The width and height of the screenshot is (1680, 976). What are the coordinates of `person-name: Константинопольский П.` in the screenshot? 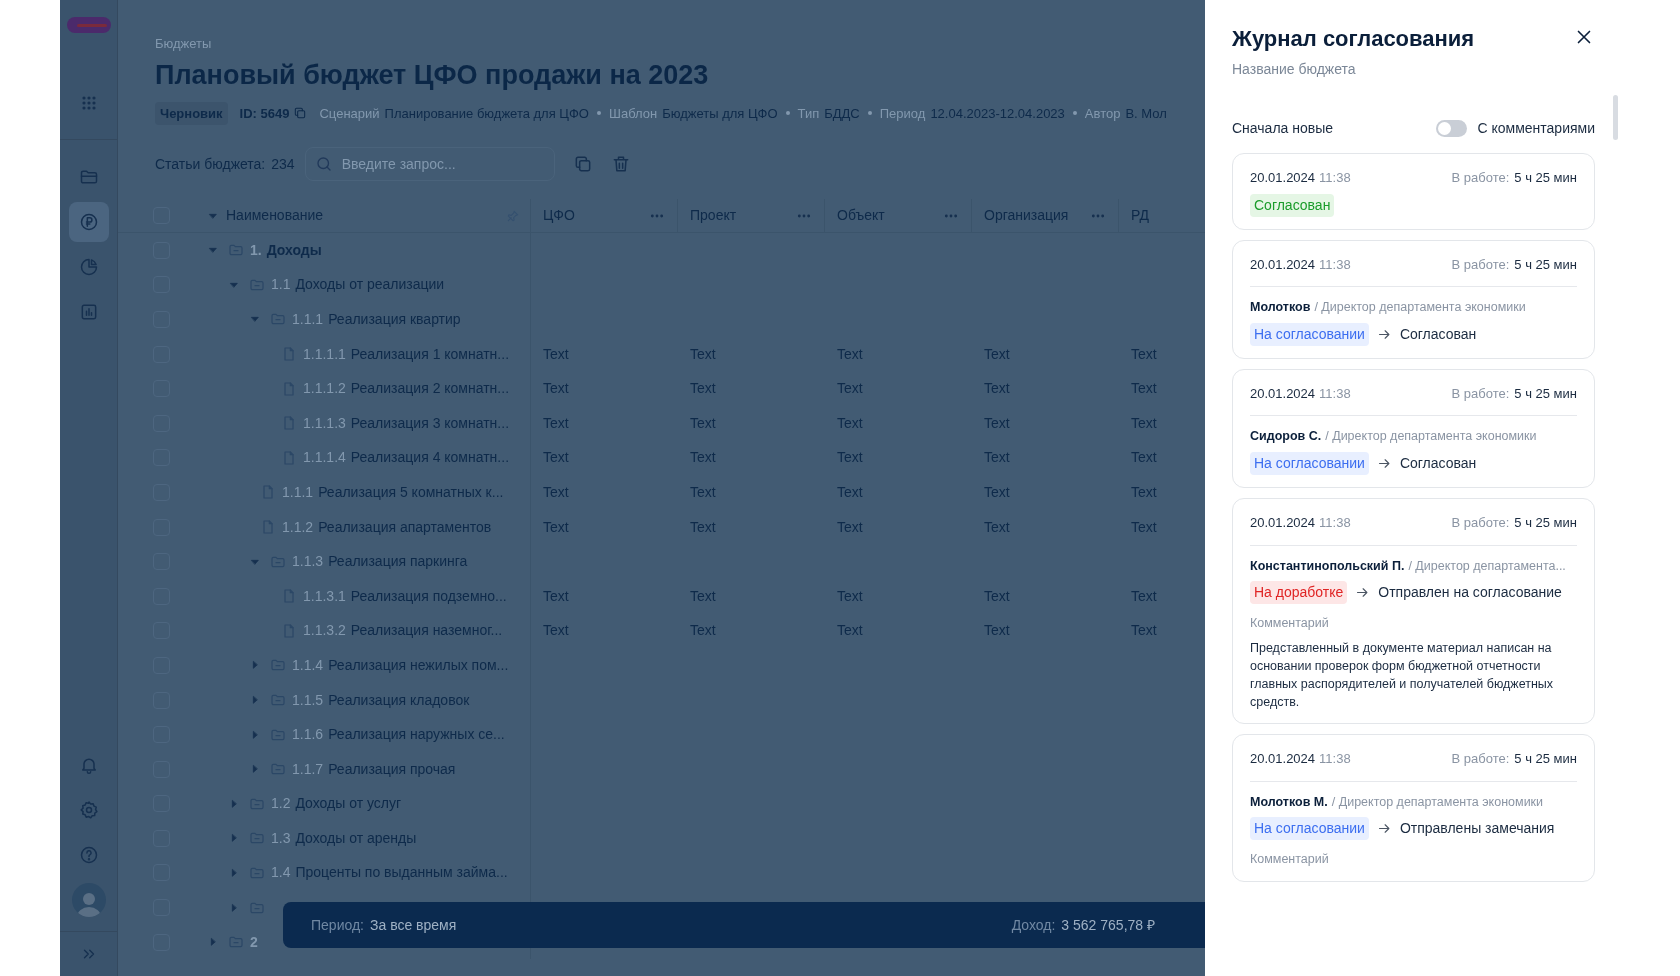 It's located at (1327, 566).